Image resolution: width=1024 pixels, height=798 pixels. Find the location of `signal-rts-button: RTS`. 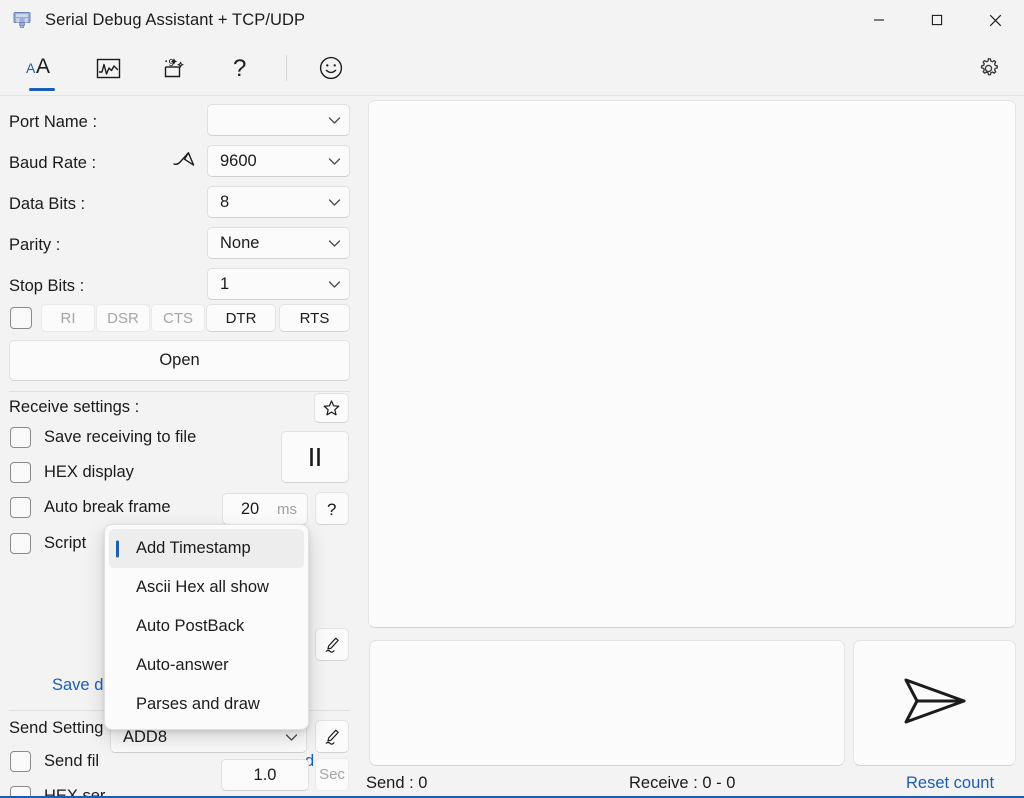

signal-rts-button: RTS is located at coordinates (314, 318).